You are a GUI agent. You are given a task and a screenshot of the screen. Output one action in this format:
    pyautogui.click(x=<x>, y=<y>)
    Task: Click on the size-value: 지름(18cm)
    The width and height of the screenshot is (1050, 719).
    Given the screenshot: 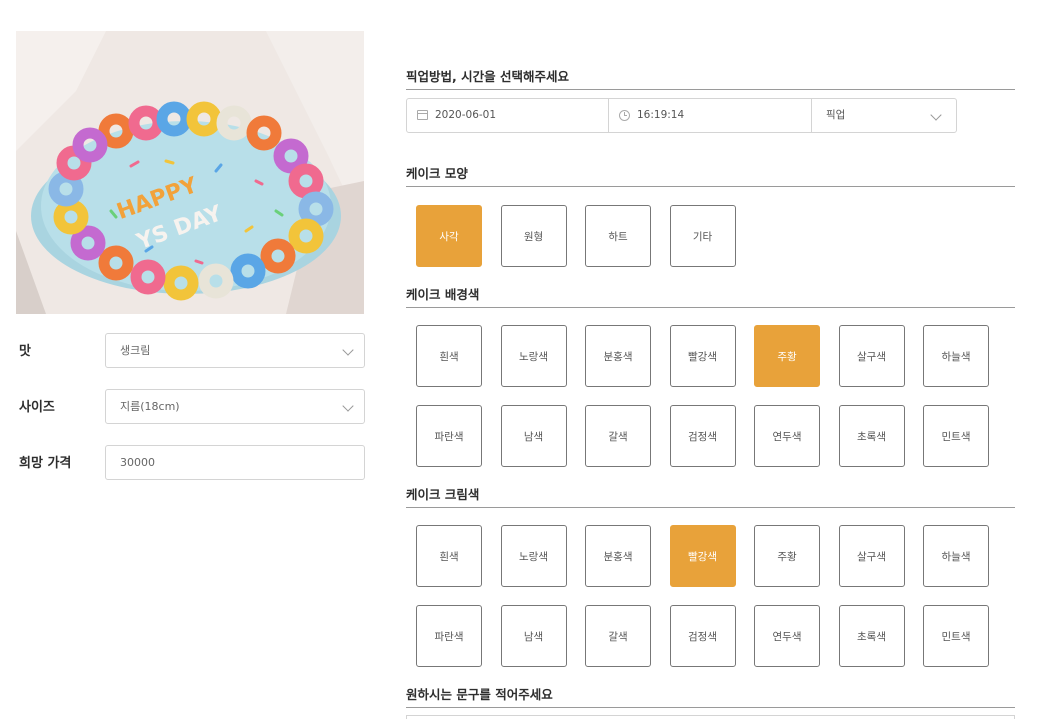 What is the action you would take?
    pyautogui.click(x=150, y=406)
    